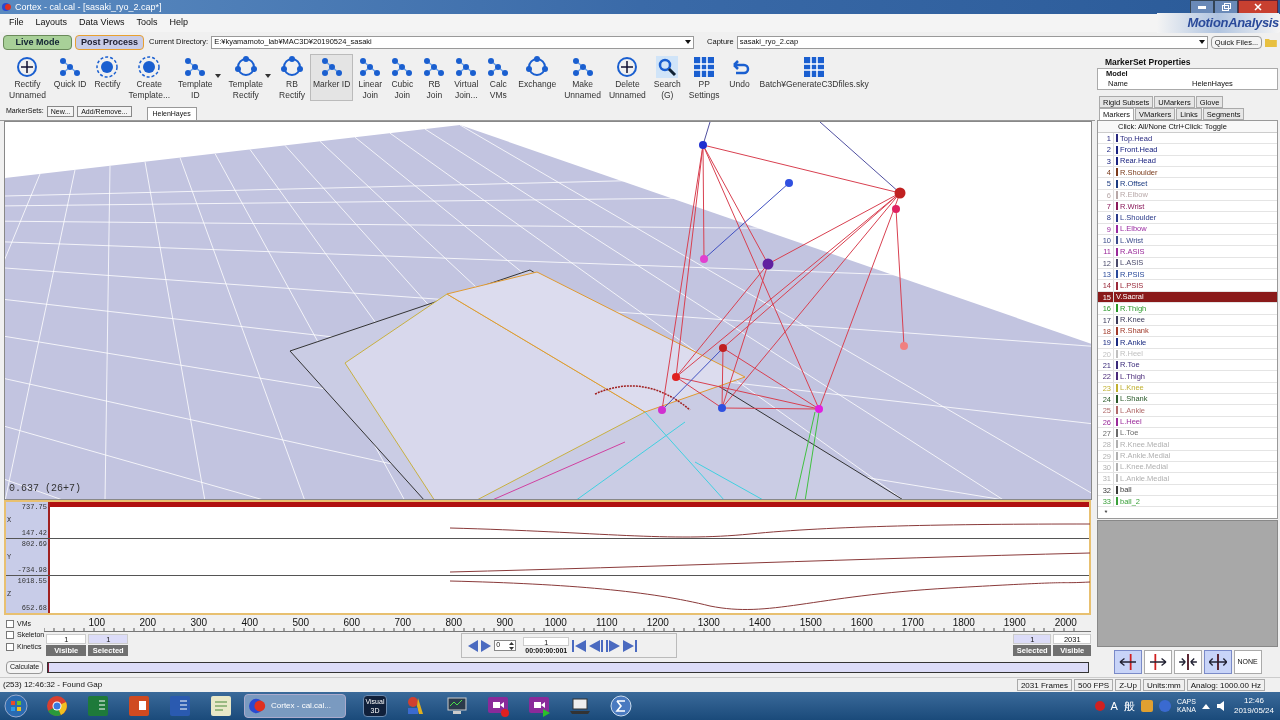 This screenshot has height=720, width=1280. I want to click on toolbar-button: Cubic Join, so click(402, 77).